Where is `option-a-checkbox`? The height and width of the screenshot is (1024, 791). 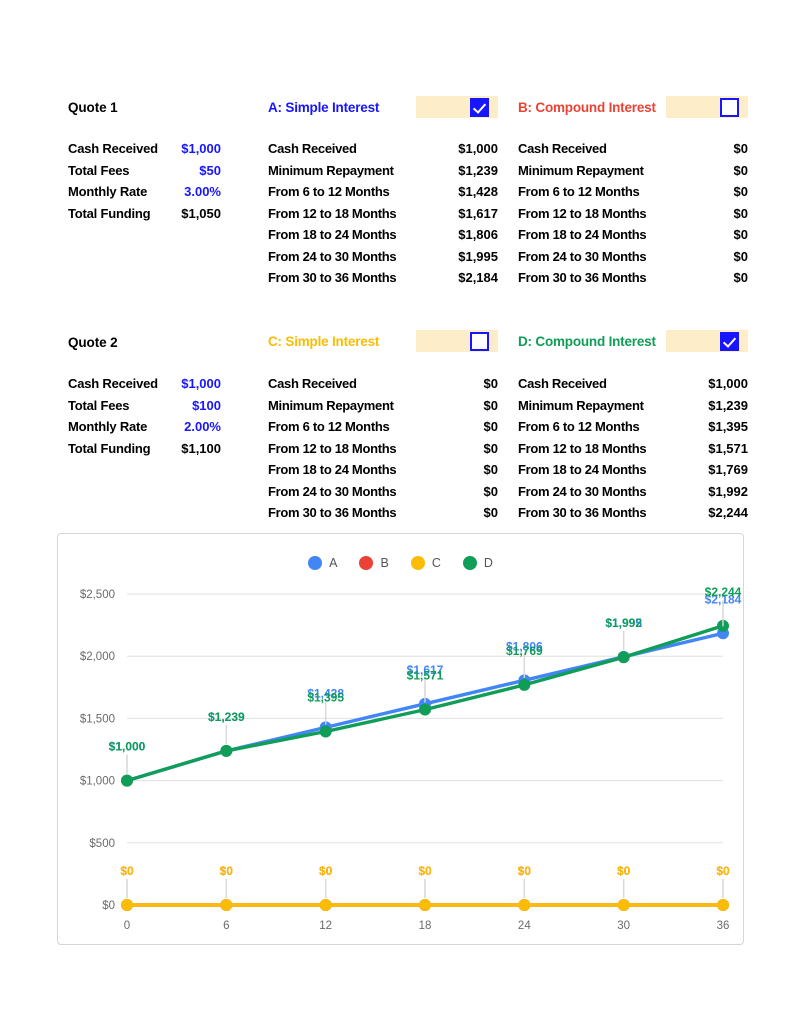
option-a-checkbox is located at coordinates (479, 107).